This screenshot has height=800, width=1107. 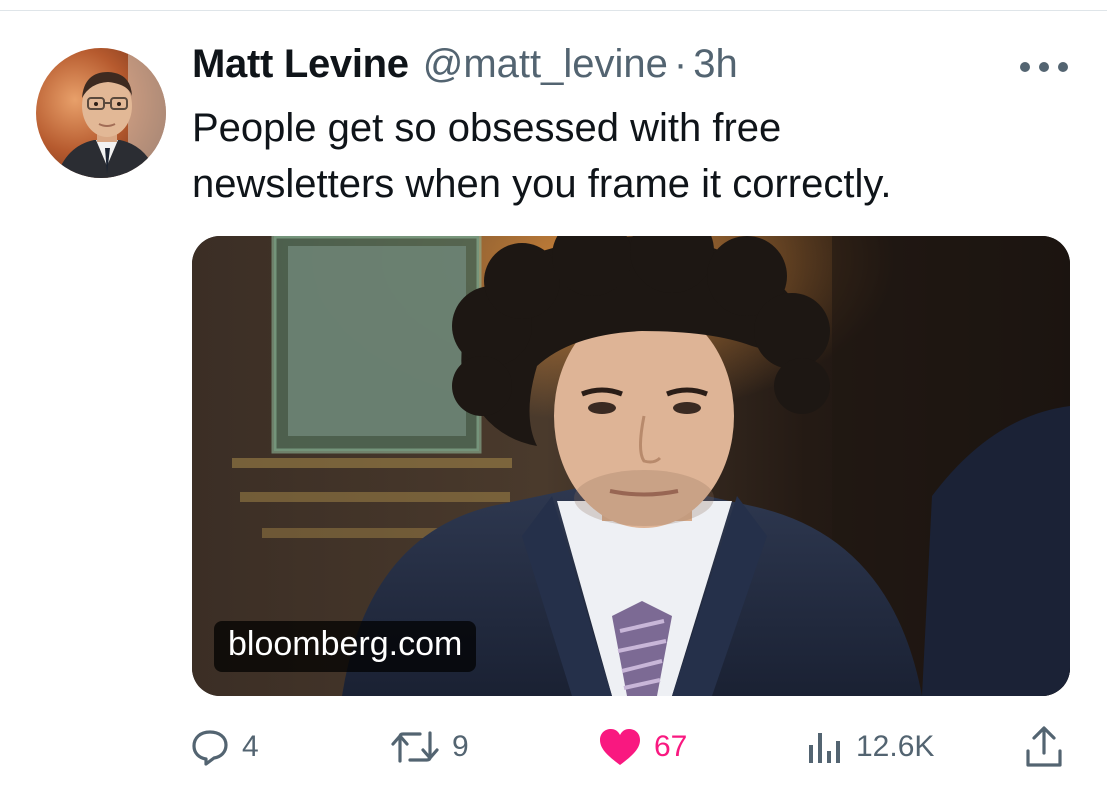 I want to click on more-options-button, so click(x=1044, y=67).